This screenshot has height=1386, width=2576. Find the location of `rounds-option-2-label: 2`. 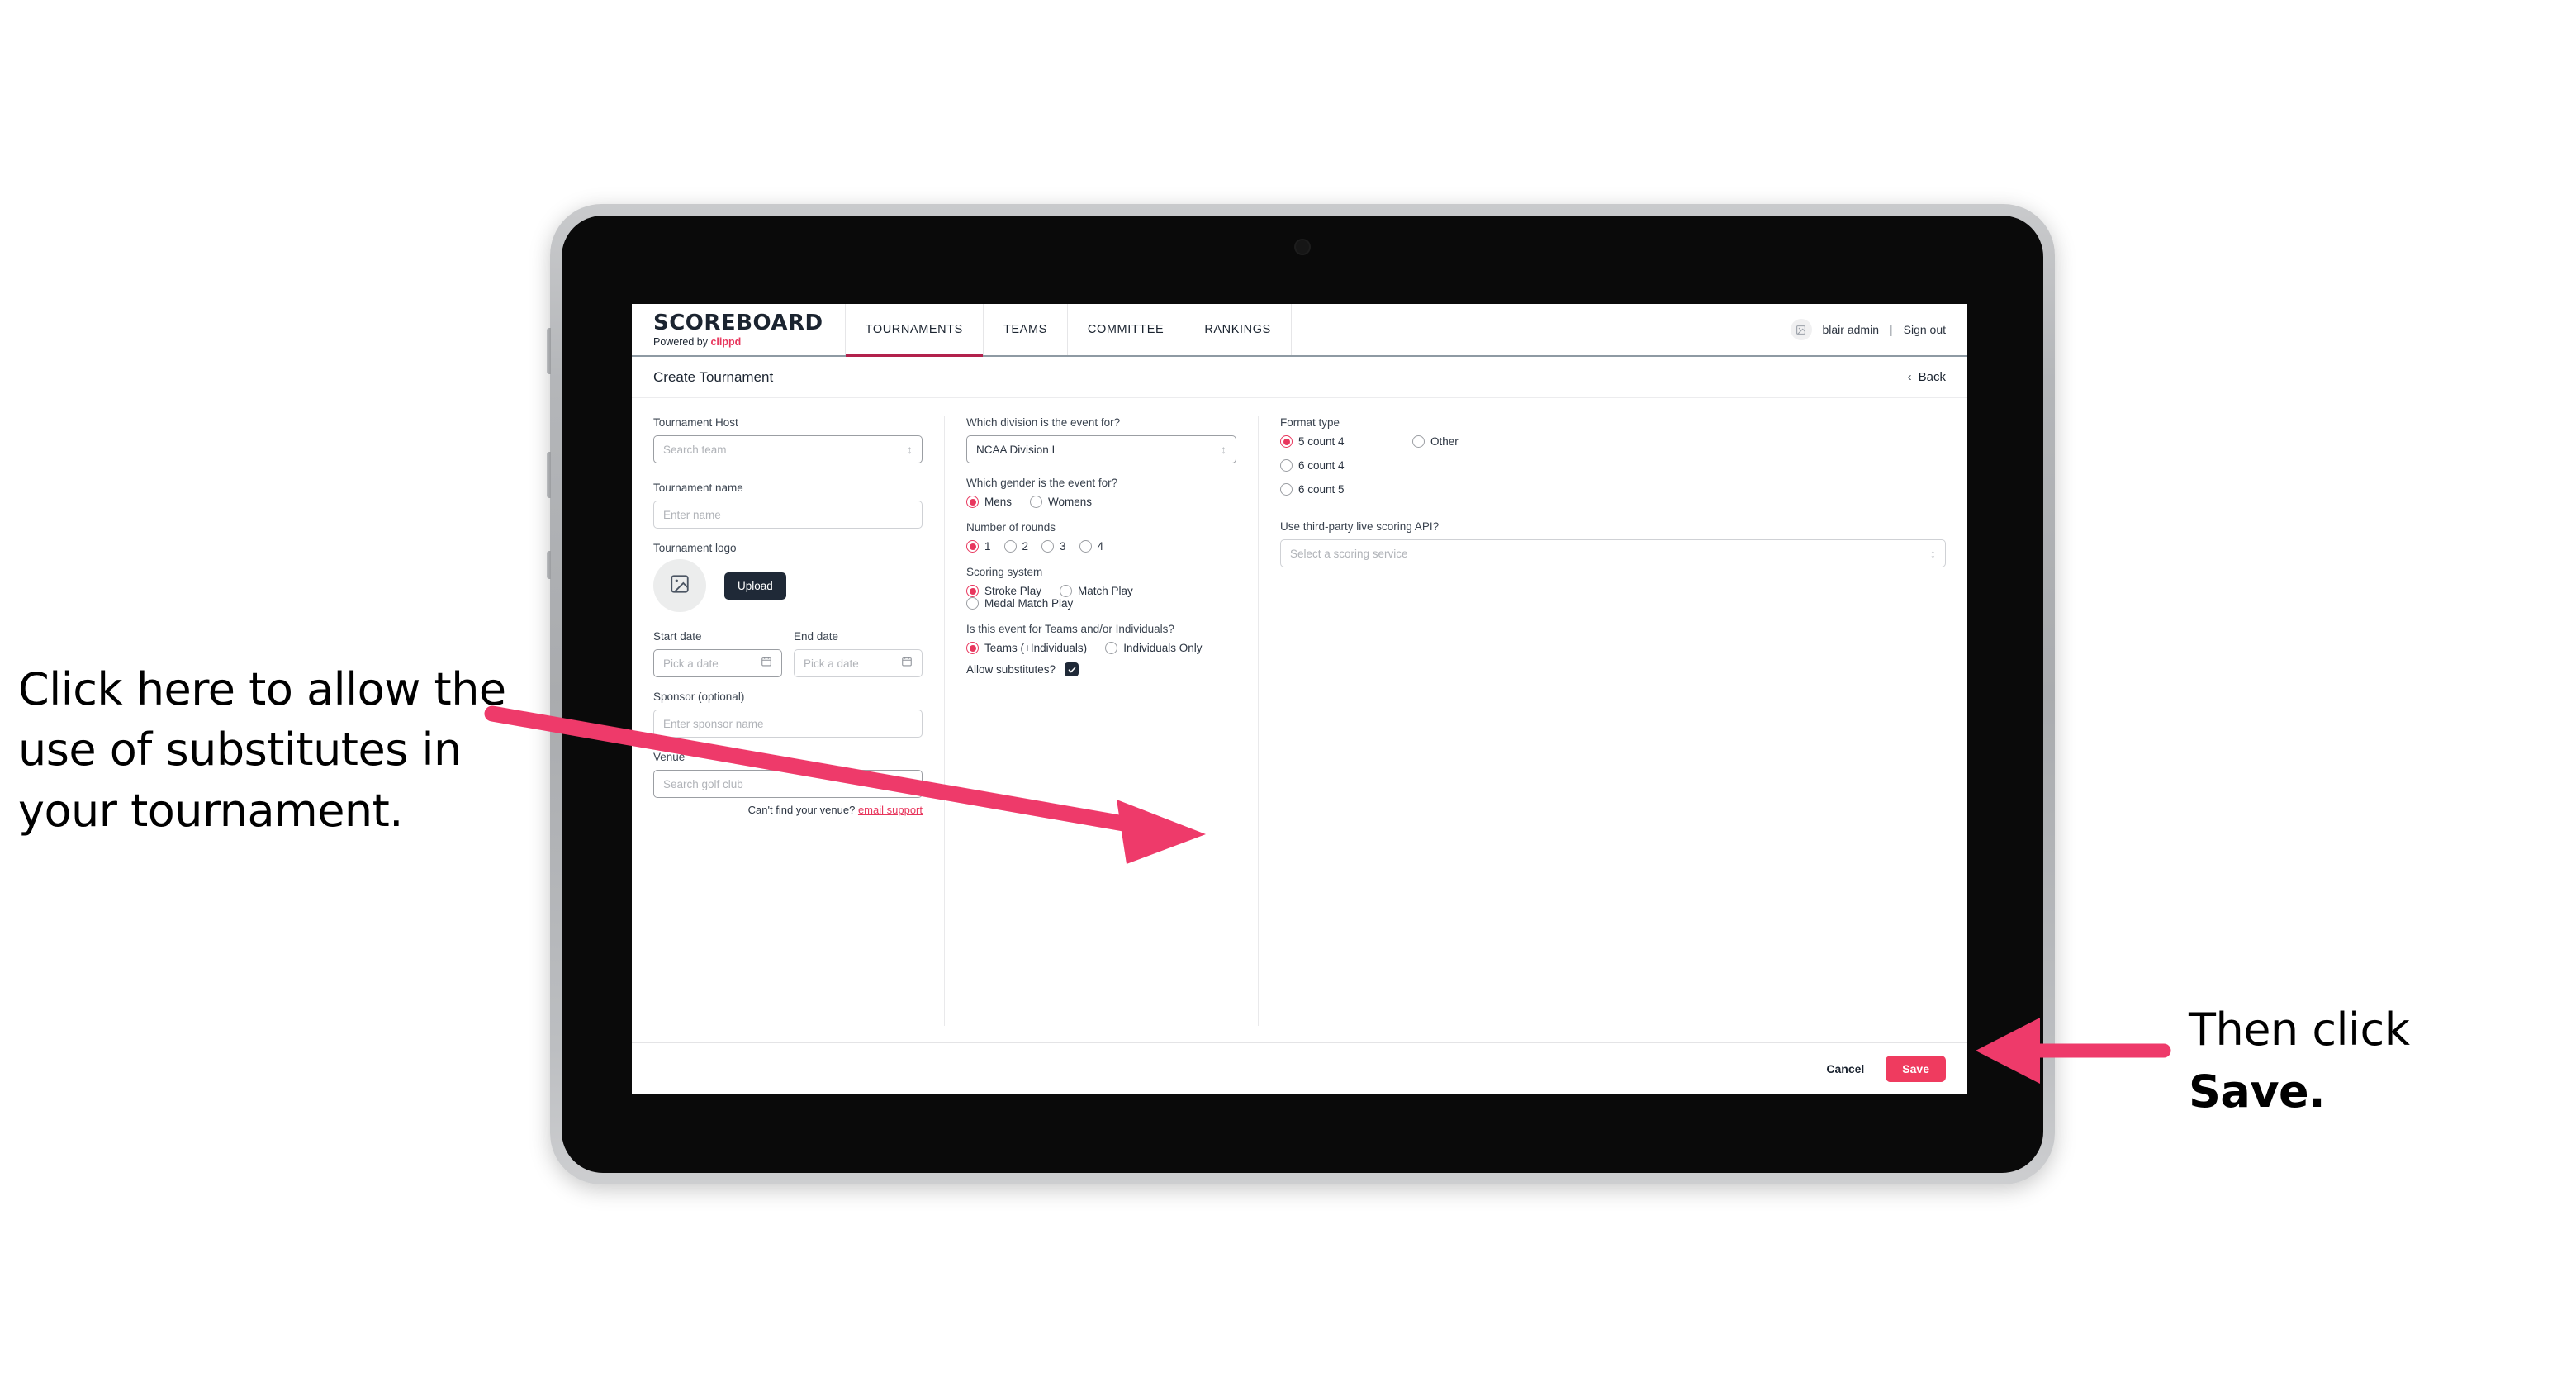

rounds-option-2-label: 2 is located at coordinates (1025, 546).